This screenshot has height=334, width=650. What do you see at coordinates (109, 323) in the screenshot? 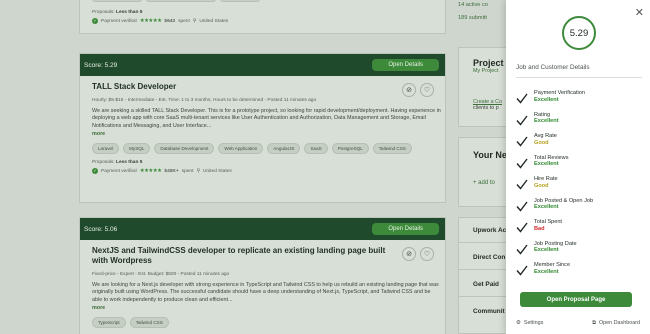
I see `tag: TypeScript` at bounding box center [109, 323].